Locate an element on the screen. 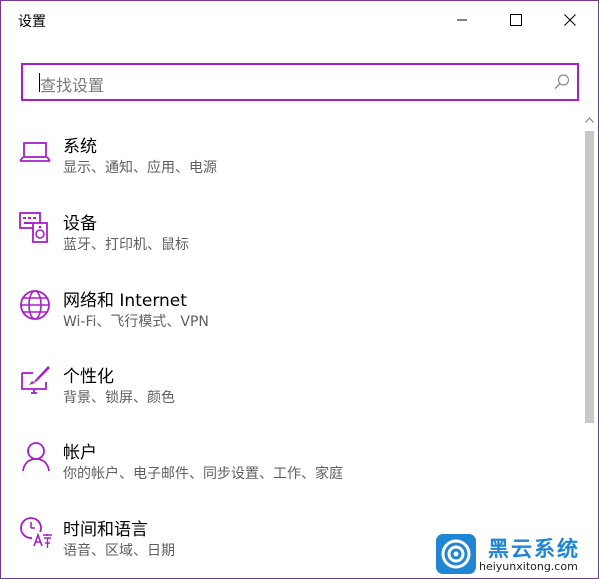 Image resolution: width=599 pixels, height=579 pixels. time-language-icon is located at coordinates (36, 532).